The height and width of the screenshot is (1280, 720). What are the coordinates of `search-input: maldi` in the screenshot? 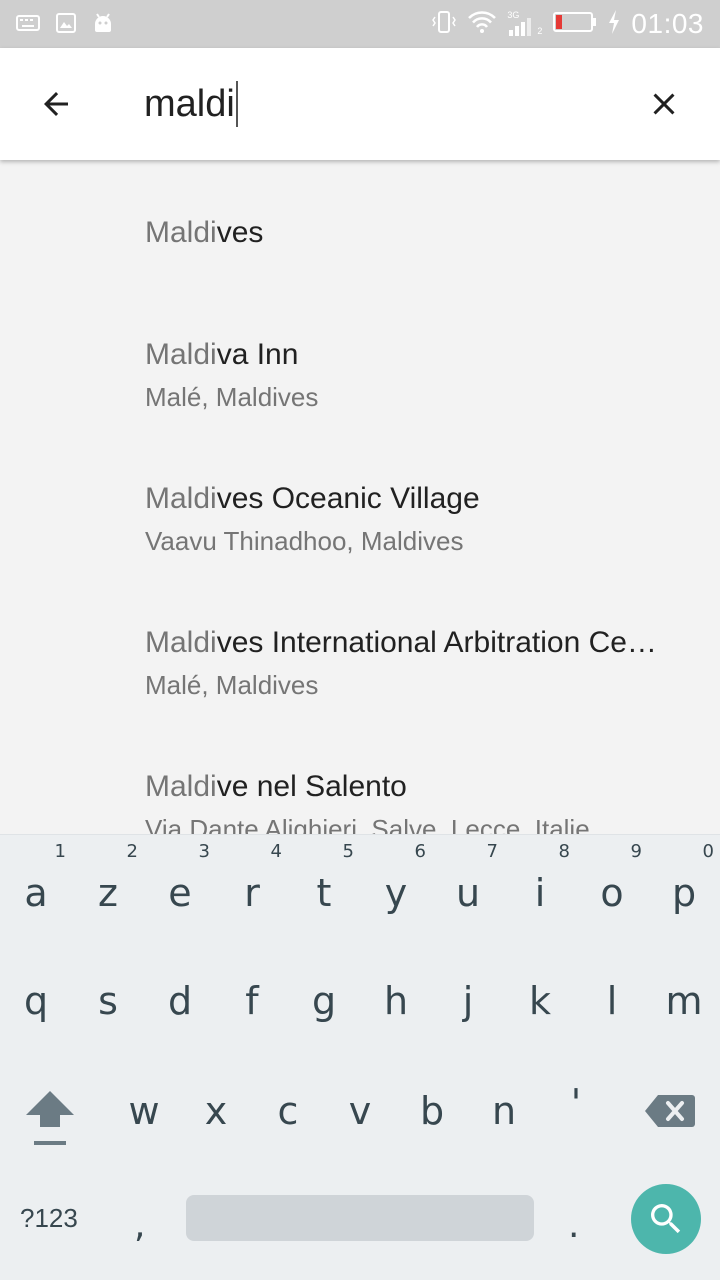 It's located at (374, 104).